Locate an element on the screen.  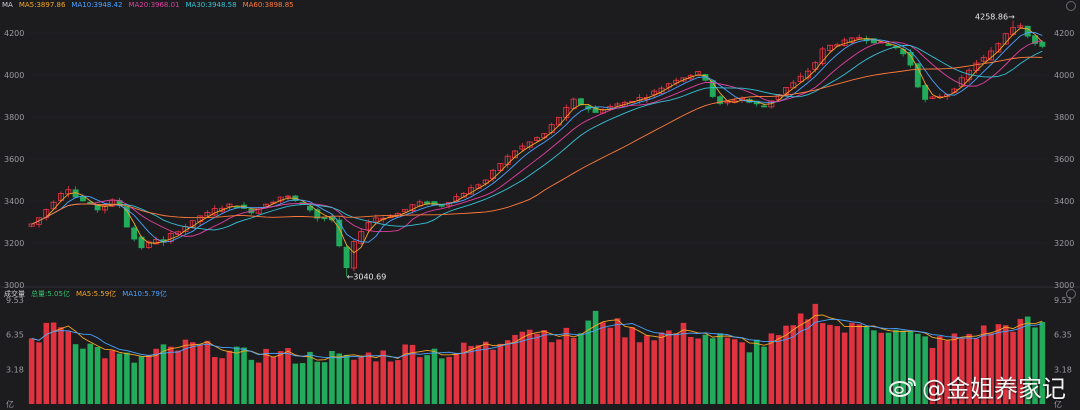
watermark-text: @金姐养家记 is located at coordinates (994, 389).